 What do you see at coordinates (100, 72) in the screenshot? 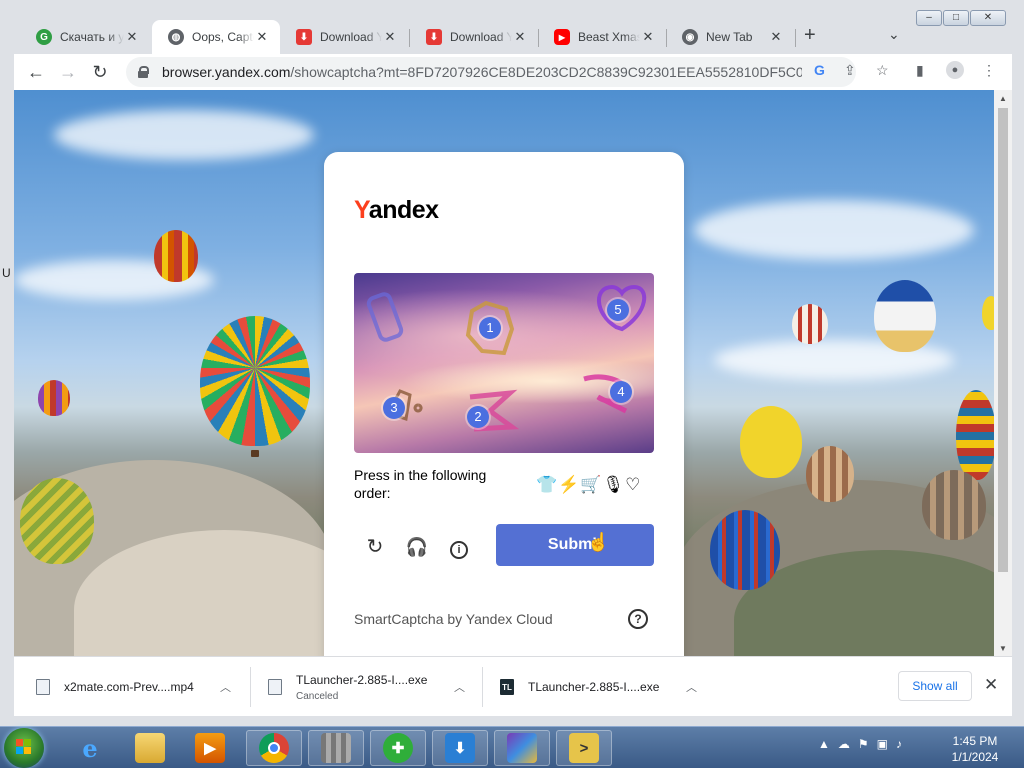
I see `reload-button: ↻` at bounding box center [100, 72].